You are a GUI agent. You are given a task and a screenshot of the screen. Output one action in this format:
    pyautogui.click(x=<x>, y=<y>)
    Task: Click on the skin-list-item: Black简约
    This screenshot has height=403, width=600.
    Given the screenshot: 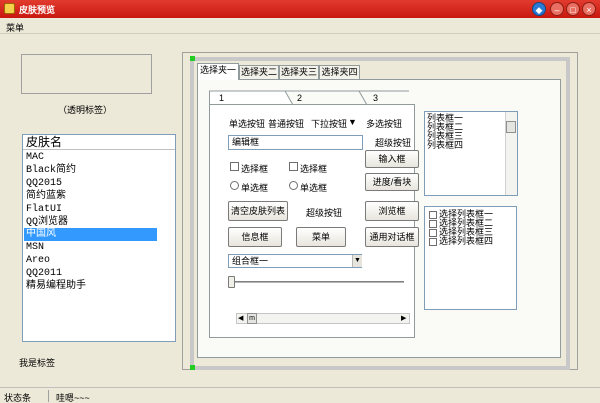 What is the action you would take?
    pyautogui.click(x=90, y=170)
    